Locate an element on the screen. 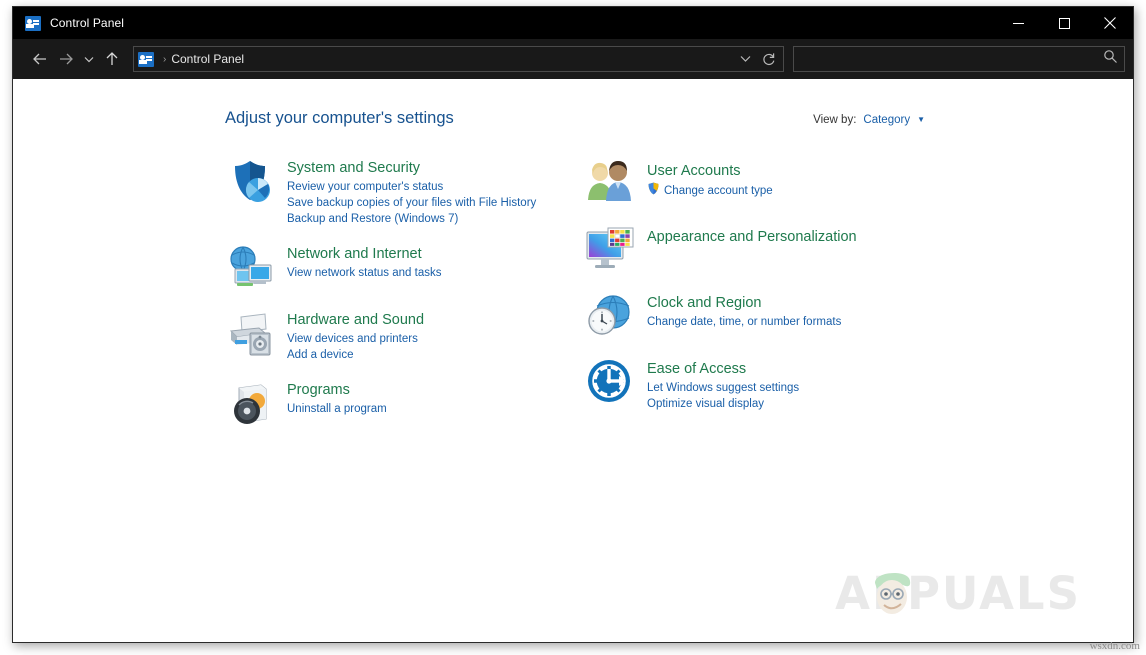 The width and height of the screenshot is (1146, 655). close-button is located at coordinates (1110, 23).